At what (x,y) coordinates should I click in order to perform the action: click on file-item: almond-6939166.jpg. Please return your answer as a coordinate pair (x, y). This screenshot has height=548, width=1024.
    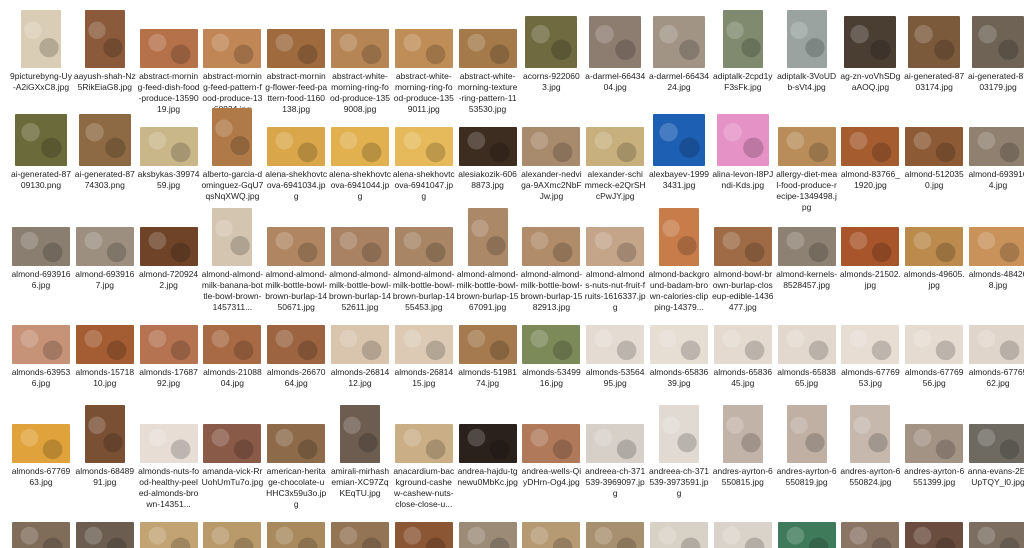
    Looking at the image, I should click on (41, 247).